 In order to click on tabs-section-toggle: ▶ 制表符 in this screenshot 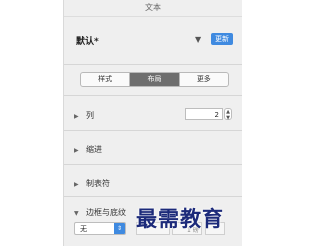, I will do `click(92, 183)`.